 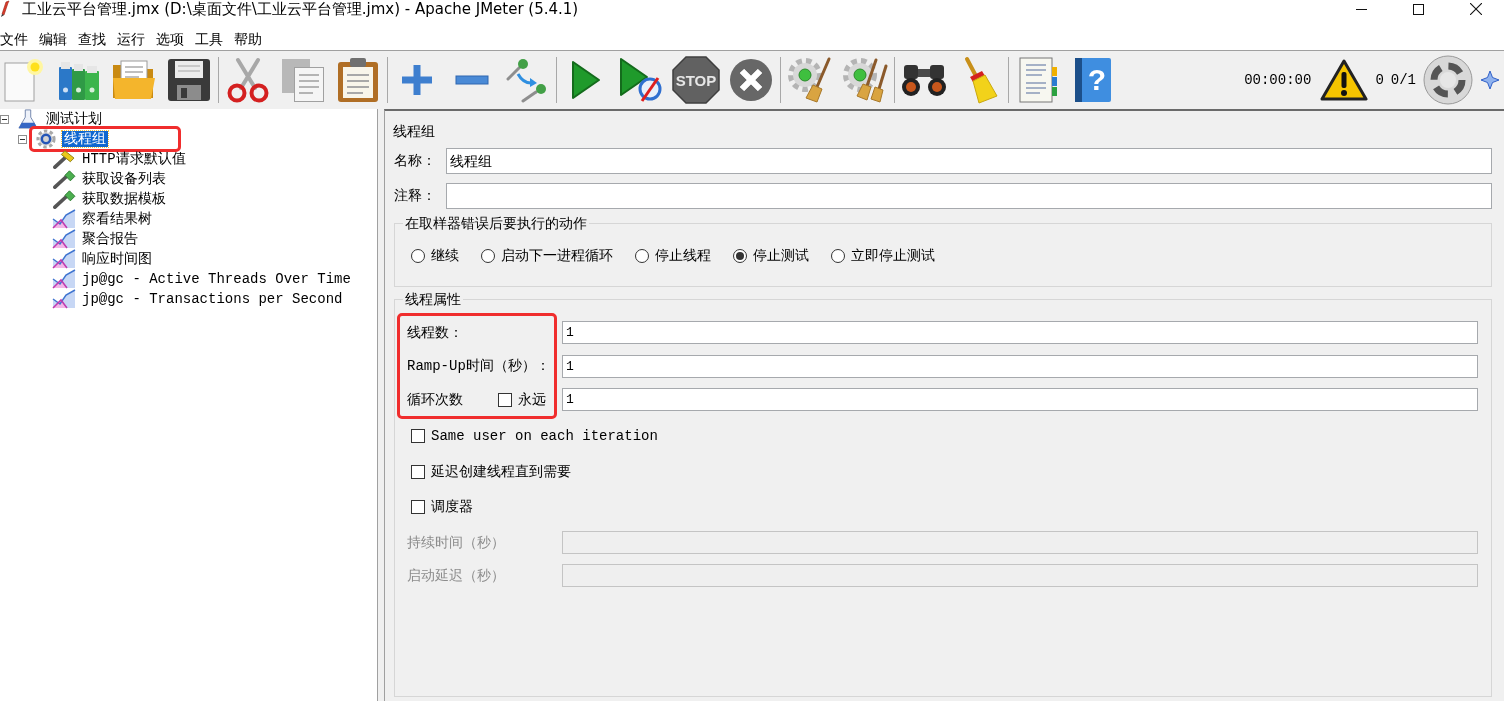 What do you see at coordinates (456, 542) in the screenshot?
I see `field-label: 持续时间（秒）` at bounding box center [456, 542].